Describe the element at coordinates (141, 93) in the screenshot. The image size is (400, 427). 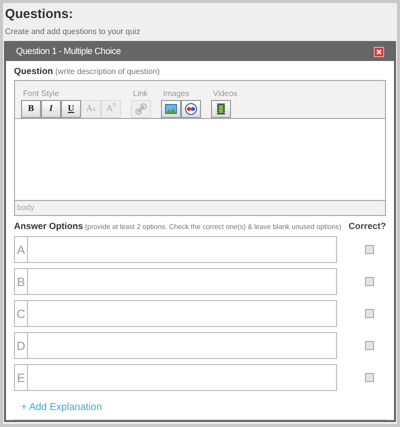
I see `toolbar-group-label: Link` at that location.